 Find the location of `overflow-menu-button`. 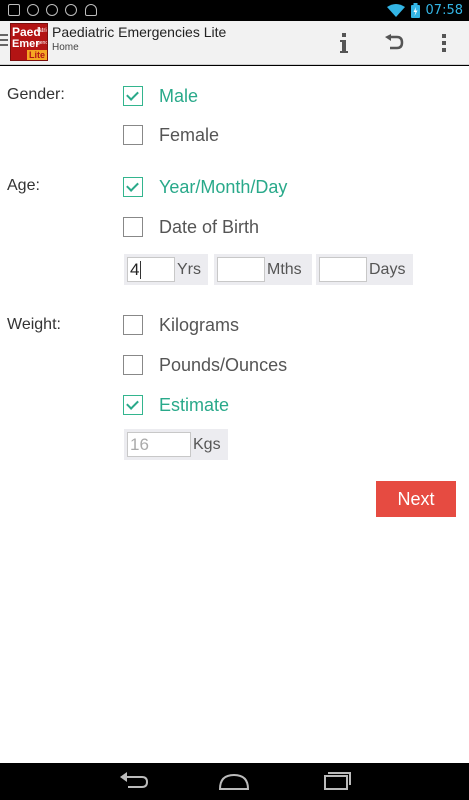

overflow-menu-button is located at coordinates (444, 43).